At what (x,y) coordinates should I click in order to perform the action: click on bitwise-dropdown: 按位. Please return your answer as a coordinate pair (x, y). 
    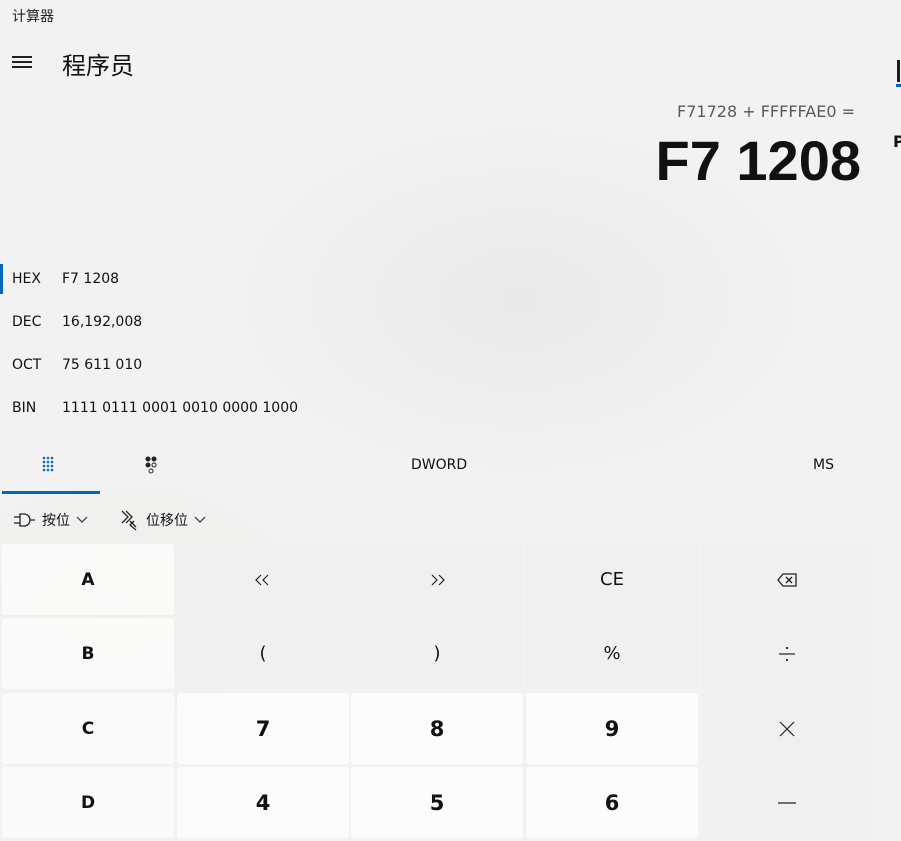
    Looking at the image, I should click on (50, 520).